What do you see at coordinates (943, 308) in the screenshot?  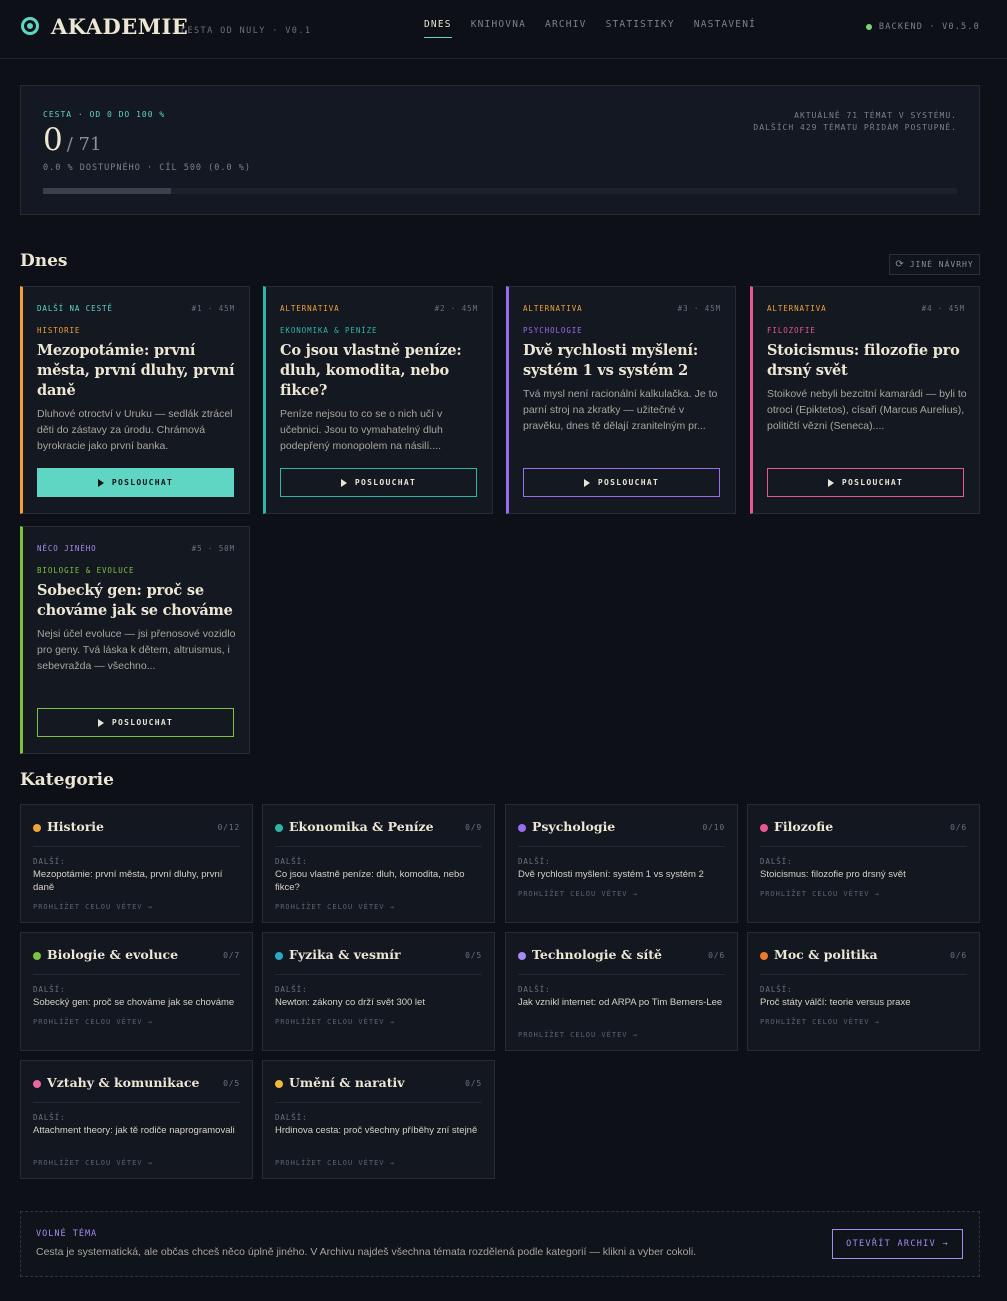 I see `card-meta: #4 · 45M` at bounding box center [943, 308].